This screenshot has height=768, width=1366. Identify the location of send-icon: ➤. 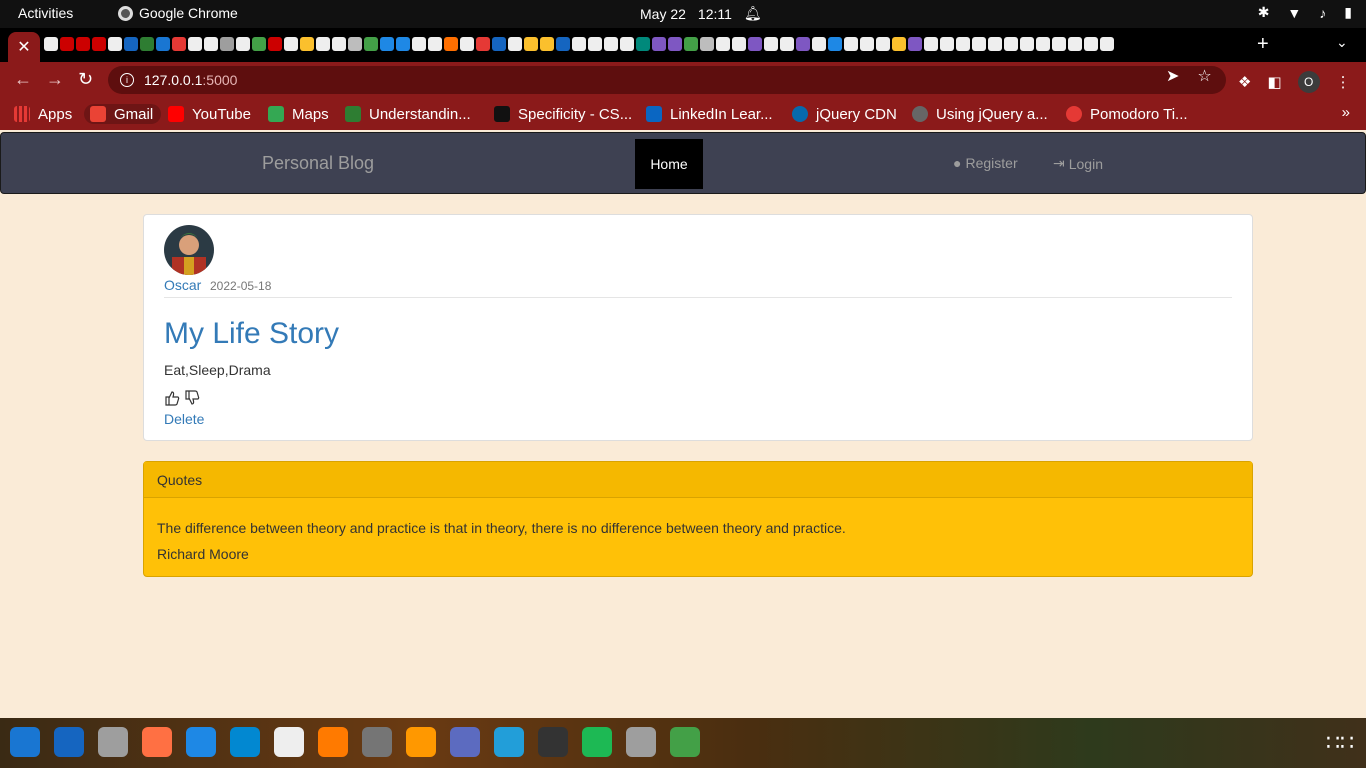
(1172, 76).